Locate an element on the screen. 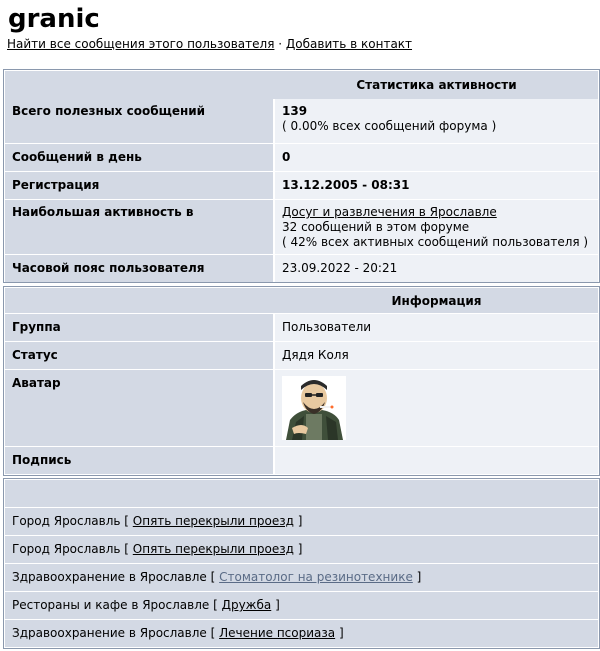 This screenshot has width=600, height=651. post-topic-link: Дружба is located at coordinates (247, 605).